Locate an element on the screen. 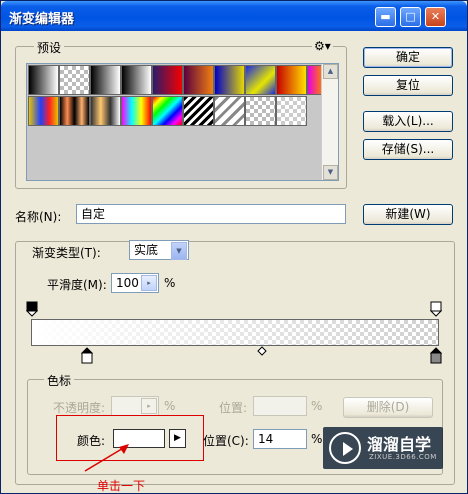 This screenshot has width=468, height=494. opacity-location-unit: % is located at coordinates (317, 406).